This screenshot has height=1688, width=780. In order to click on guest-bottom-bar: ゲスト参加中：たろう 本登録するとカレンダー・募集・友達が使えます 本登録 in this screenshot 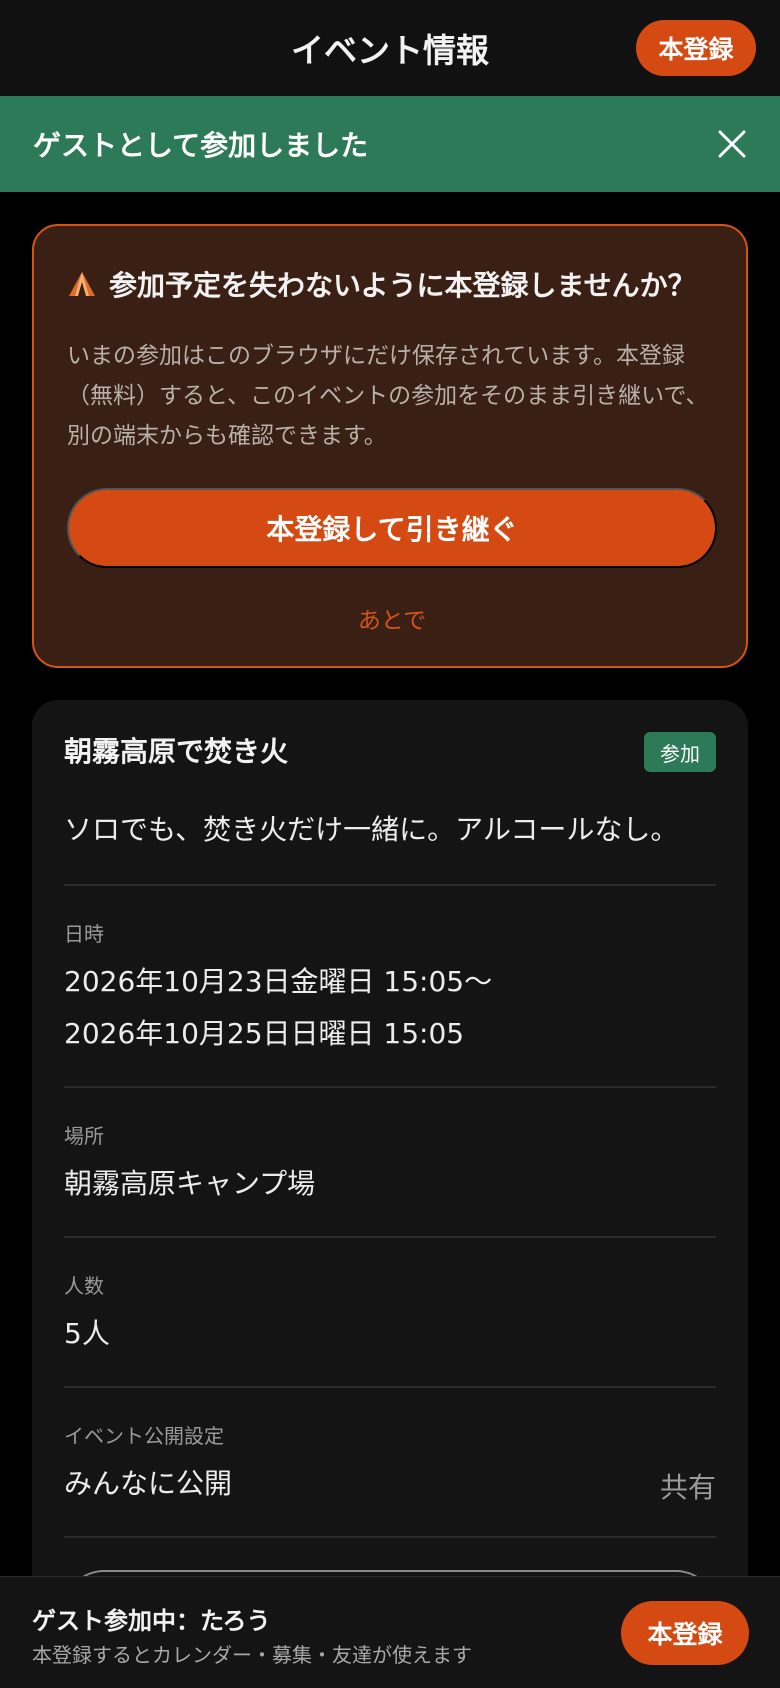, I will do `click(390, 1632)`.